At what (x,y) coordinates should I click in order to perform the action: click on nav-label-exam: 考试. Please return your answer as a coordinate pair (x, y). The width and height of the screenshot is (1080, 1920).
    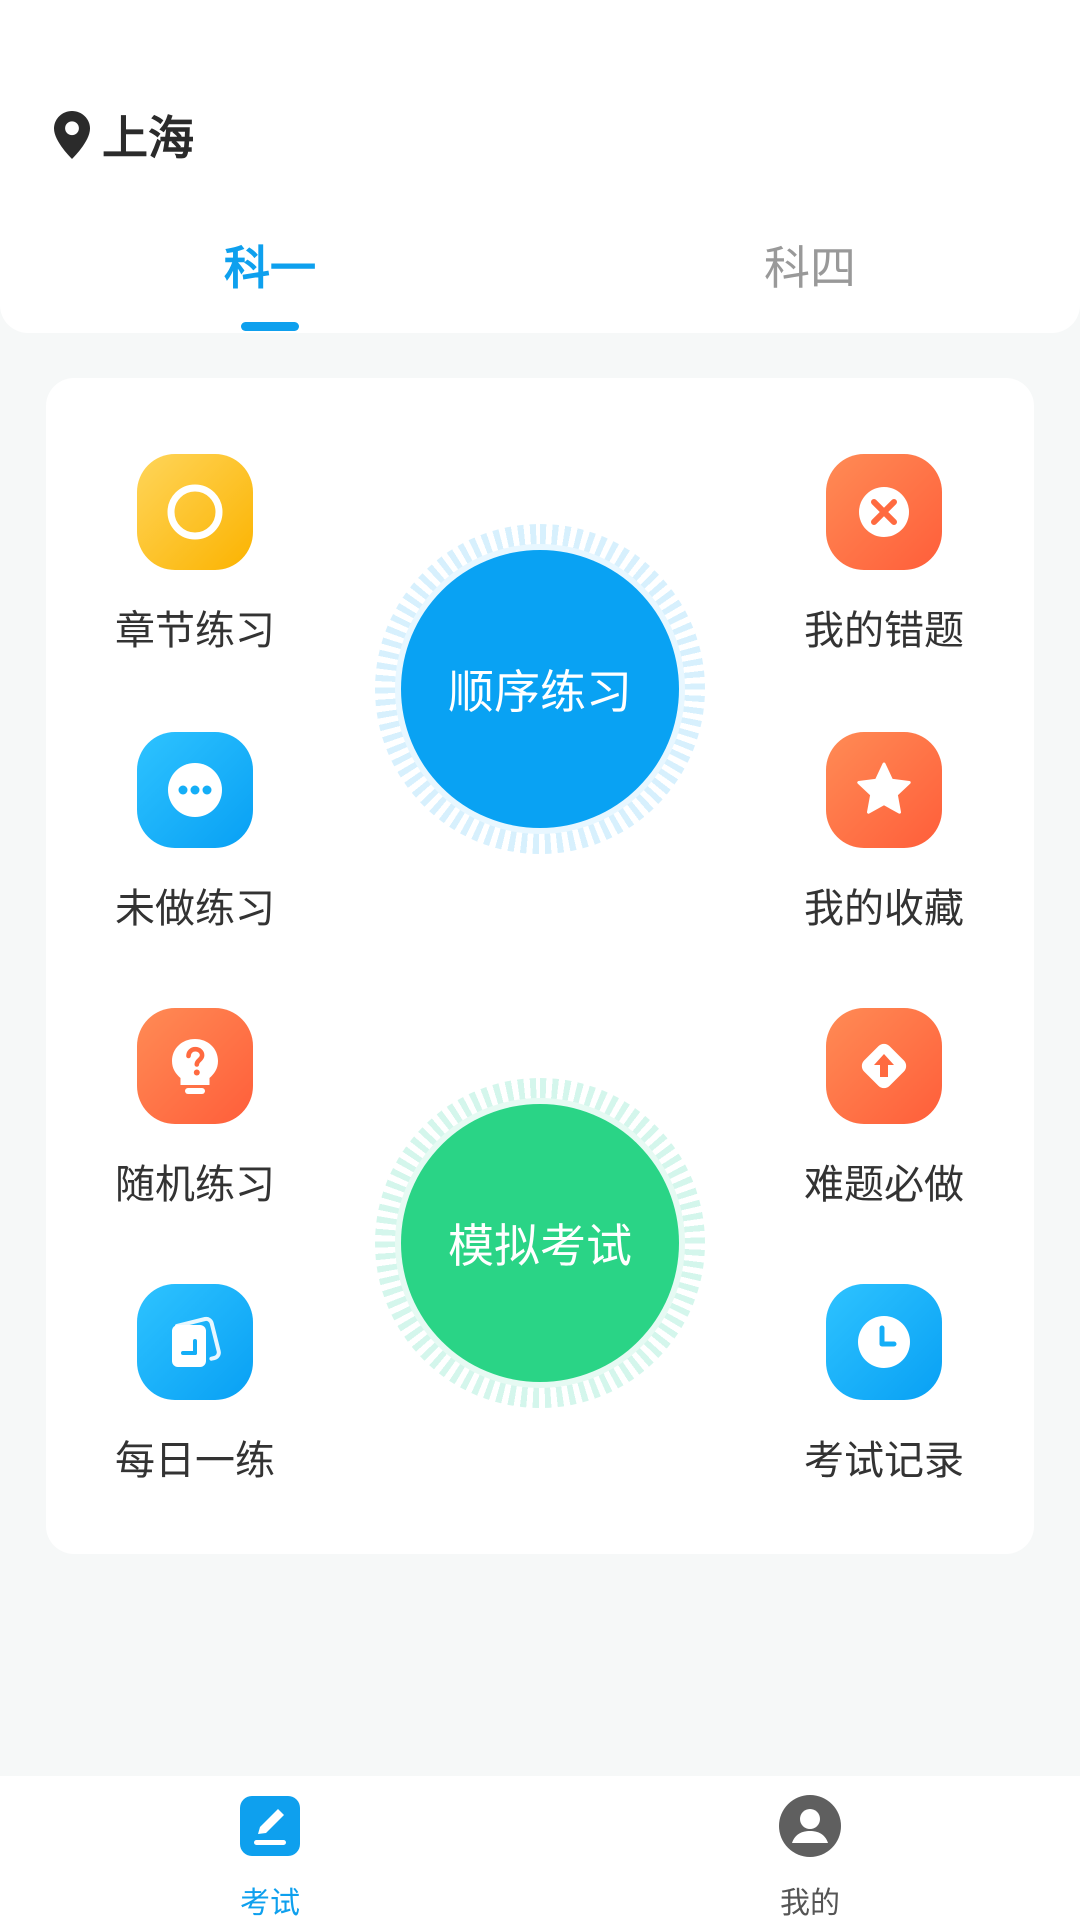
    Looking at the image, I should click on (270, 1903).